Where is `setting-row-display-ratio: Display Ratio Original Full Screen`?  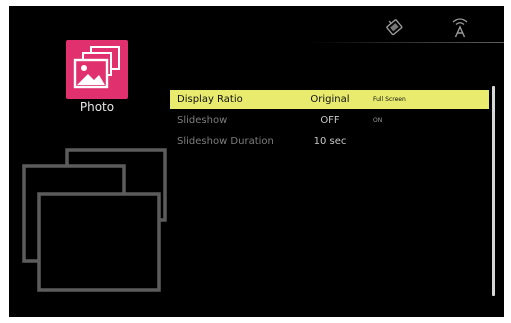 setting-row-display-ratio: Display Ratio Original Full Screen is located at coordinates (329, 99).